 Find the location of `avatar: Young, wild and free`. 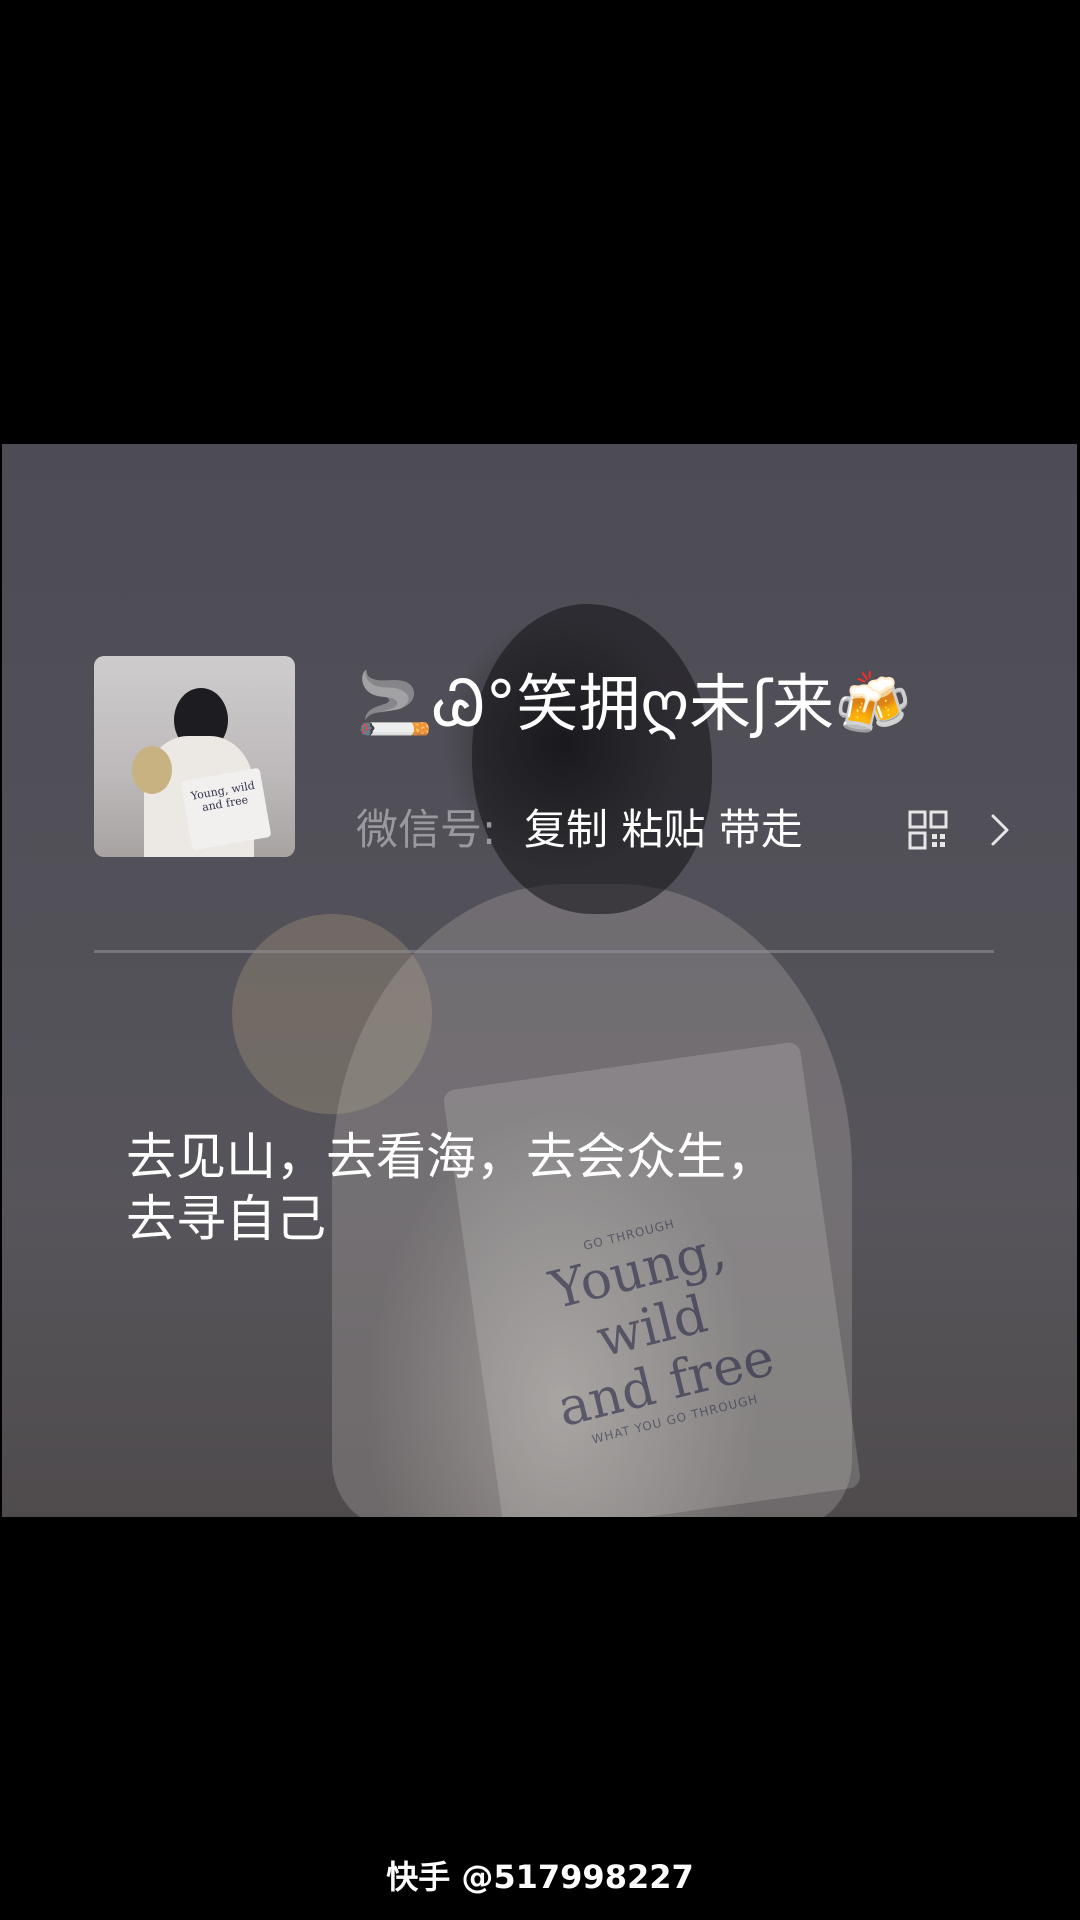

avatar: Young, wild and free is located at coordinates (194, 756).